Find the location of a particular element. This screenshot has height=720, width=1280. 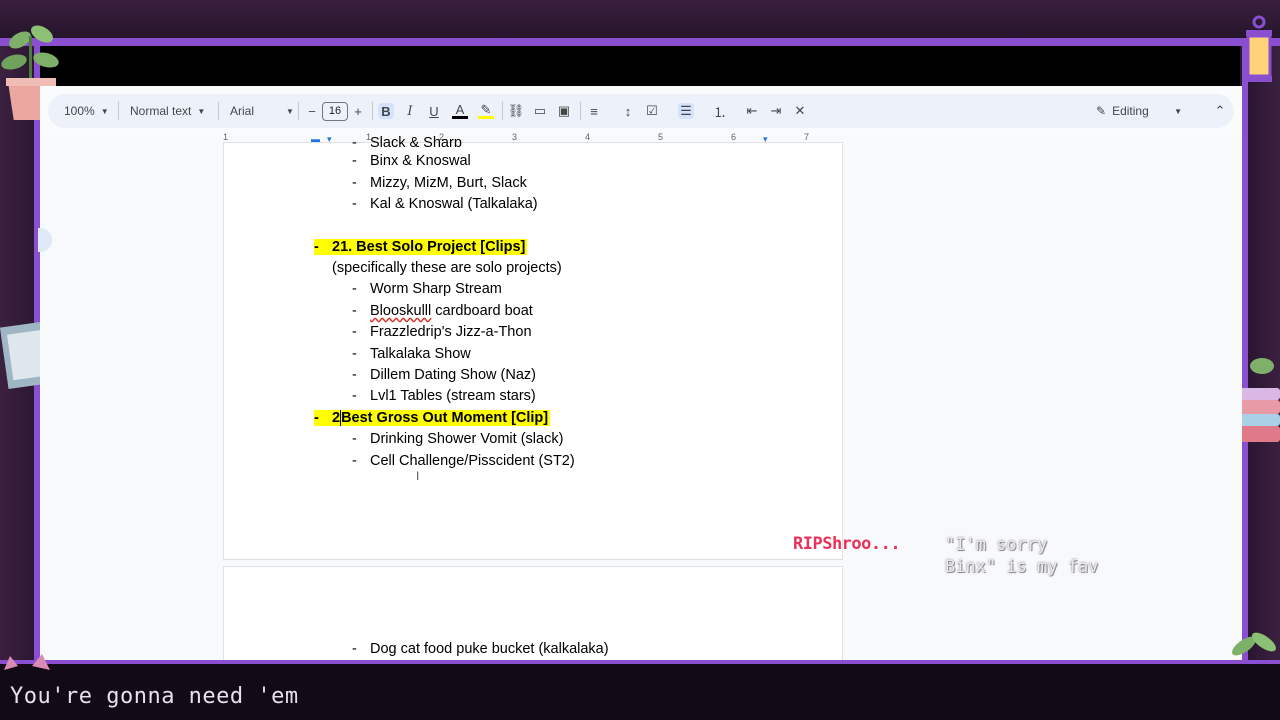

list-item: - Worm Sharp Stream is located at coordinates (427, 289).